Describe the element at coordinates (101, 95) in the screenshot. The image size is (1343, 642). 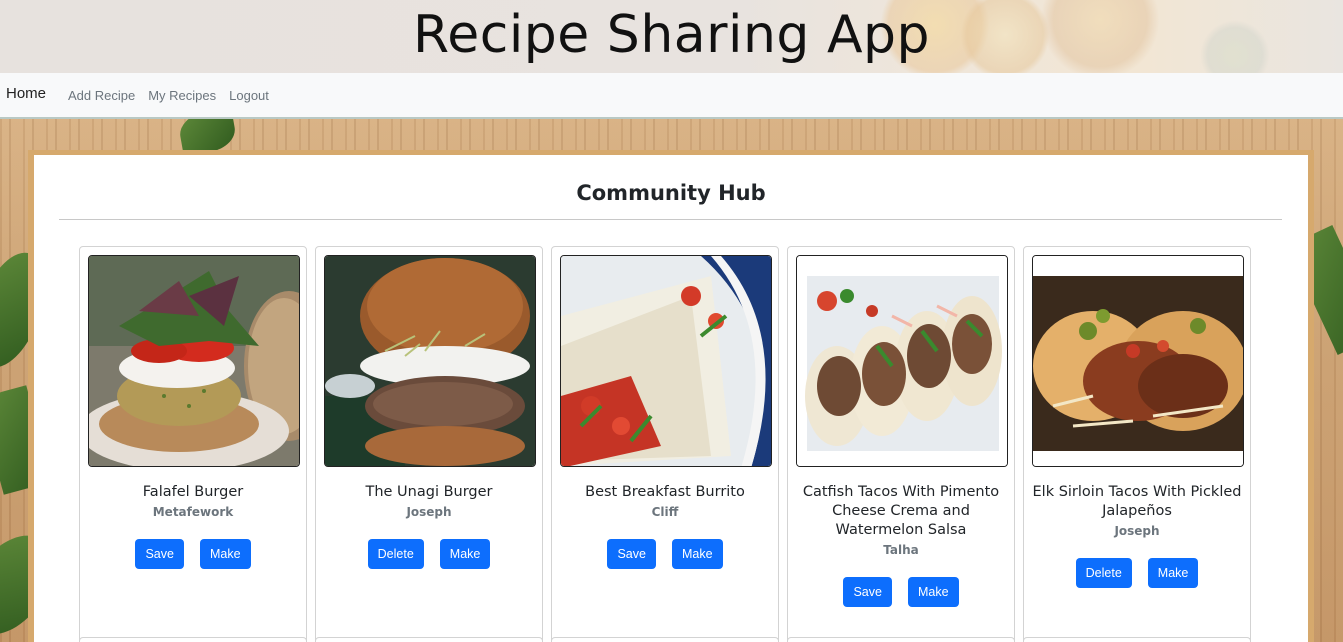
I see `nav-add-recipe-link: Add Recipe` at that location.